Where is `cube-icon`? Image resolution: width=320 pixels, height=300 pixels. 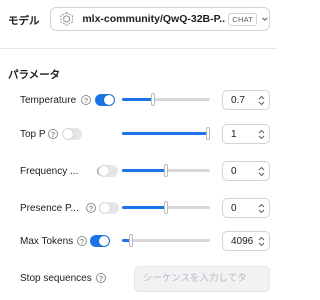 cube-icon is located at coordinates (66, 19).